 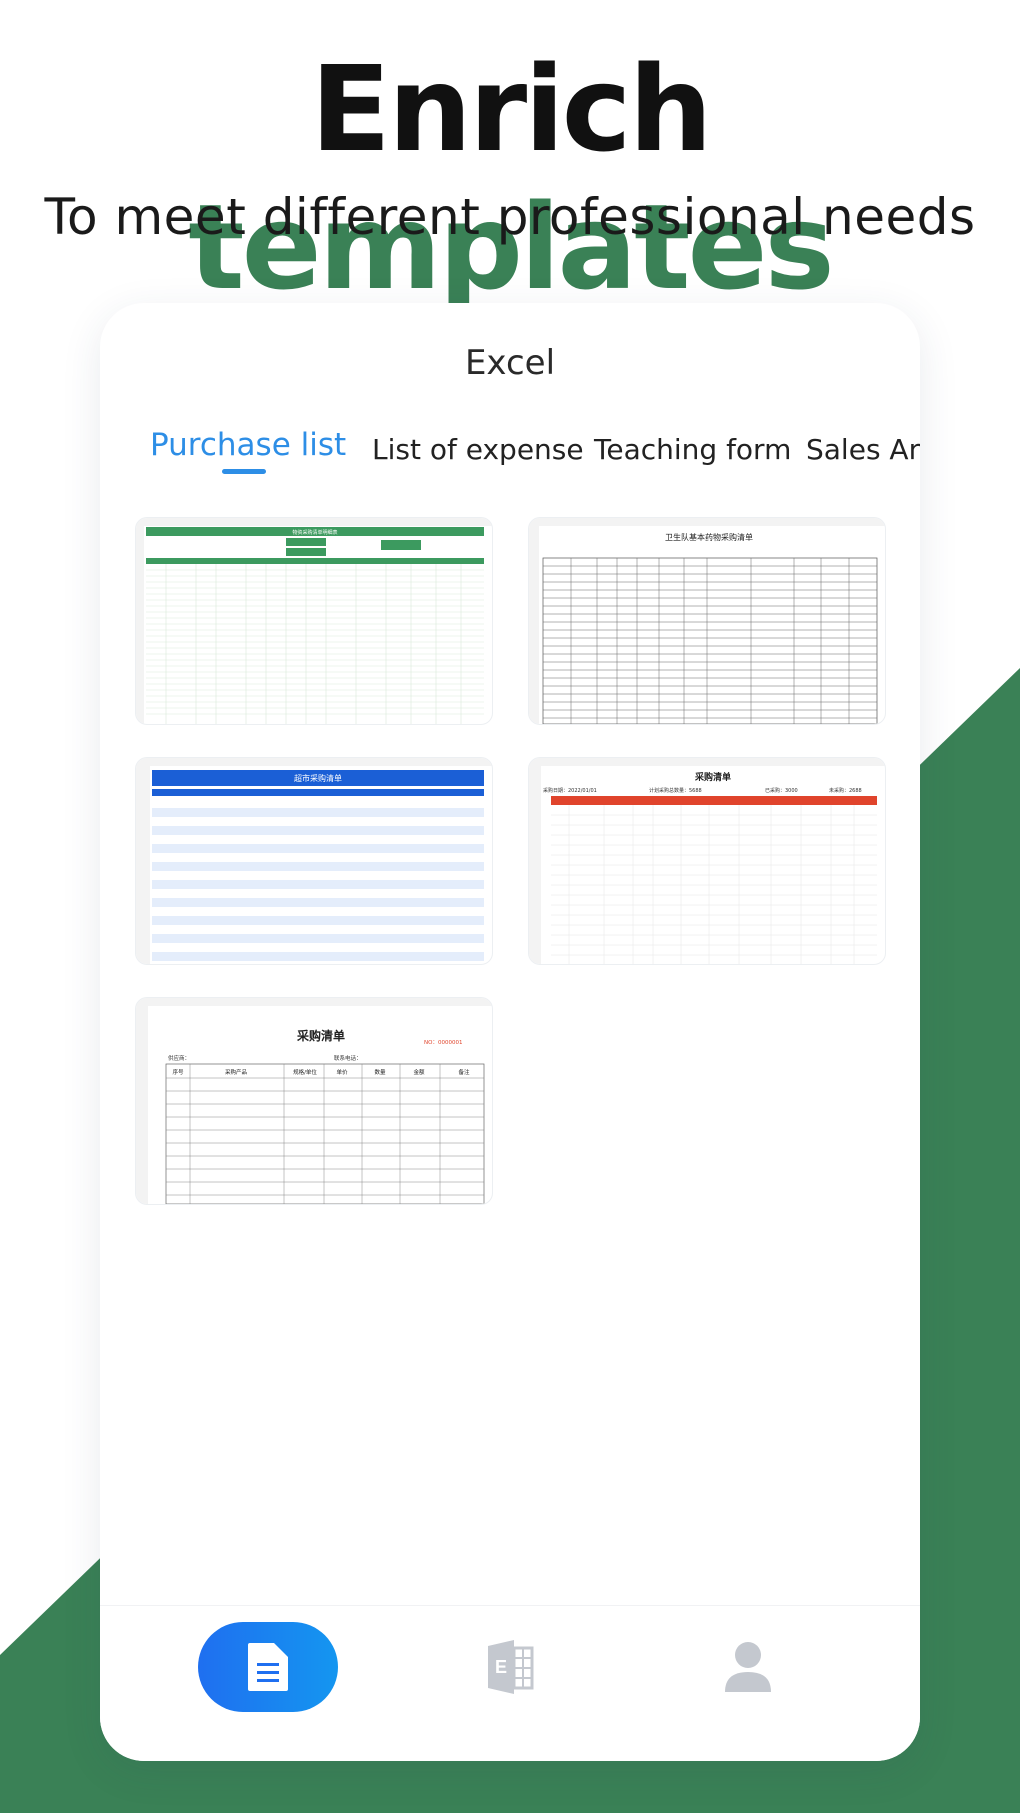 I want to click on svg-text: E, so click(x=501, y=1667).